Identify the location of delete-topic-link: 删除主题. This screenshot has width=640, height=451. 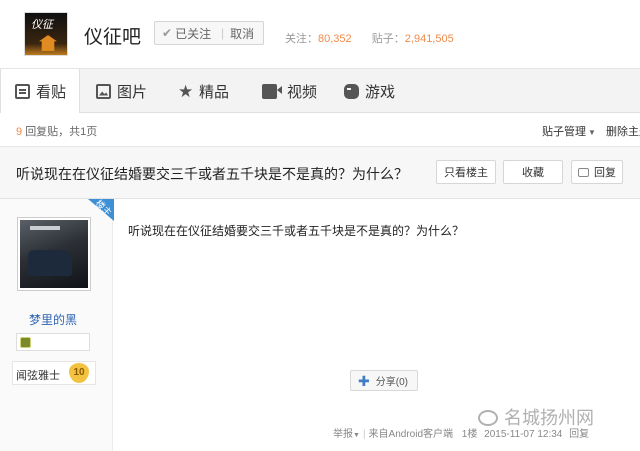
(623, 131).